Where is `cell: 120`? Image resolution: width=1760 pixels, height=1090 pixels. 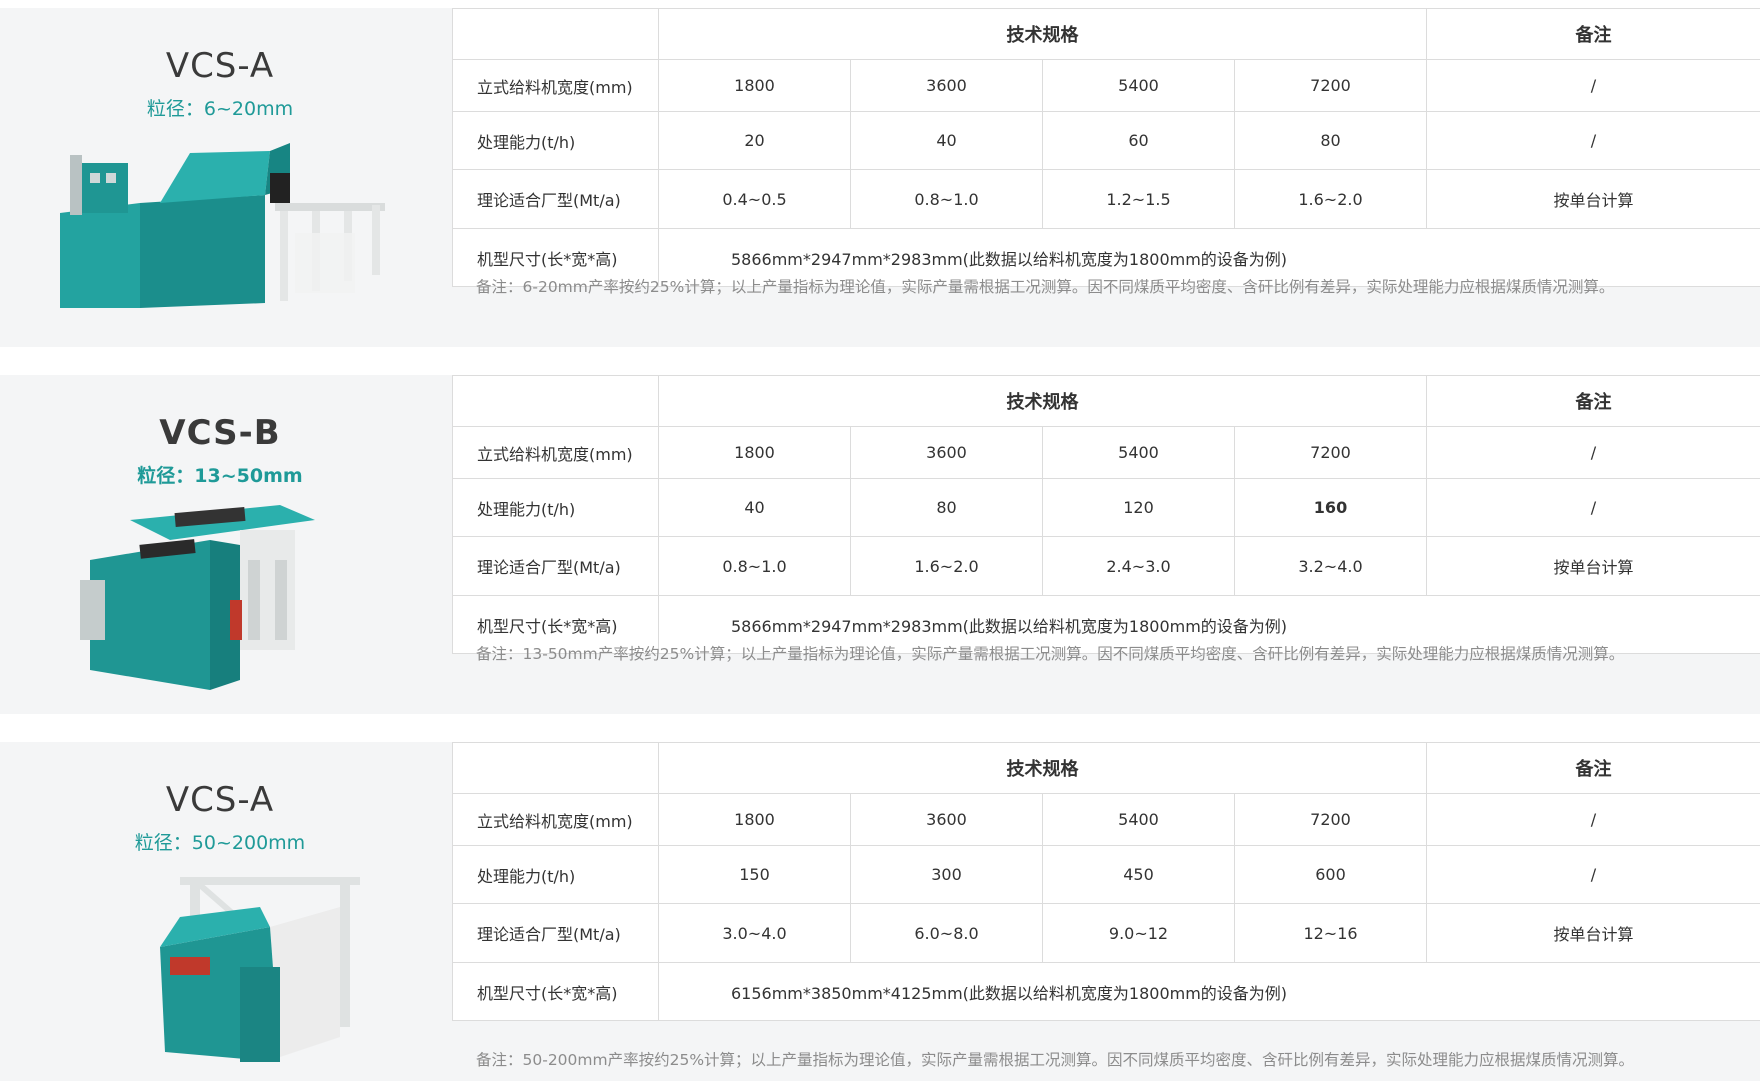 cell: 120 is located at coordinates (1138, 507).